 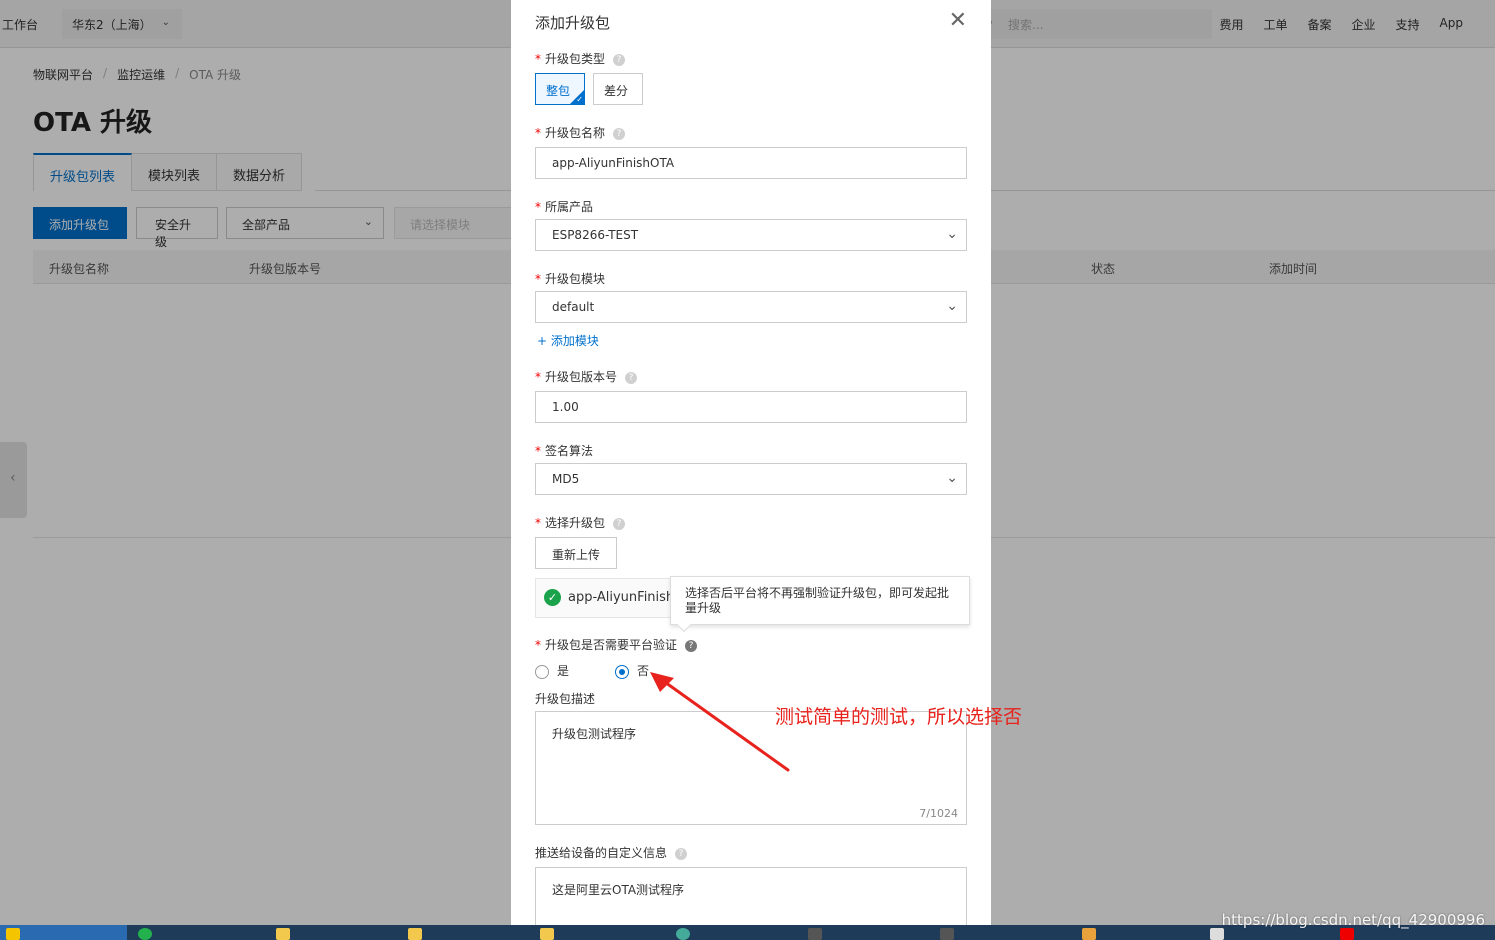 What do you see at coordinates (542, 671) in the screenshot?
I see `radio-circle` at bounding box center [542, 671].